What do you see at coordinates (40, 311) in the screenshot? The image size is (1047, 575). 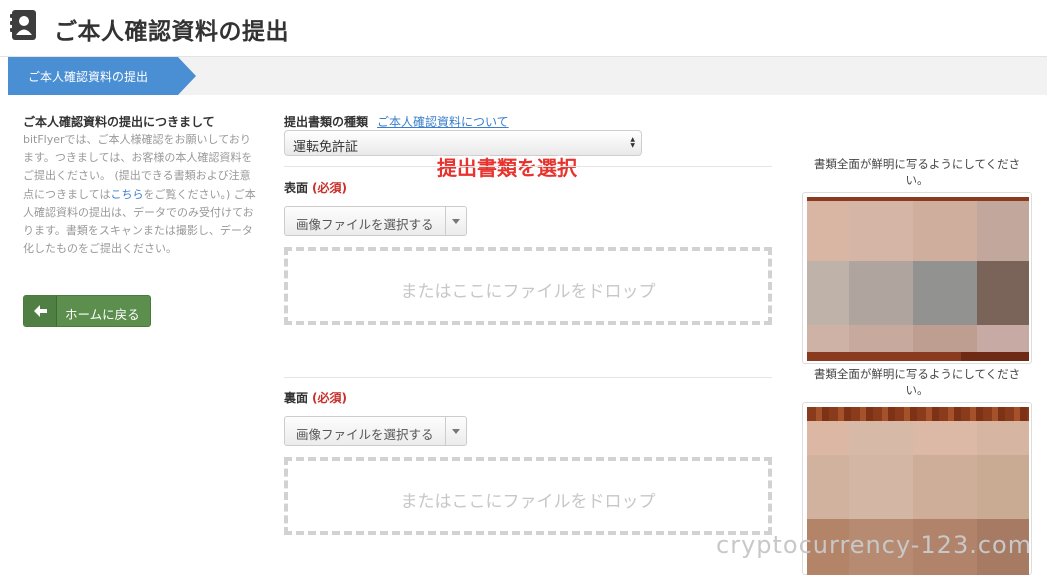 I see `arrow-left-icon` at bounding box center [40, 311].